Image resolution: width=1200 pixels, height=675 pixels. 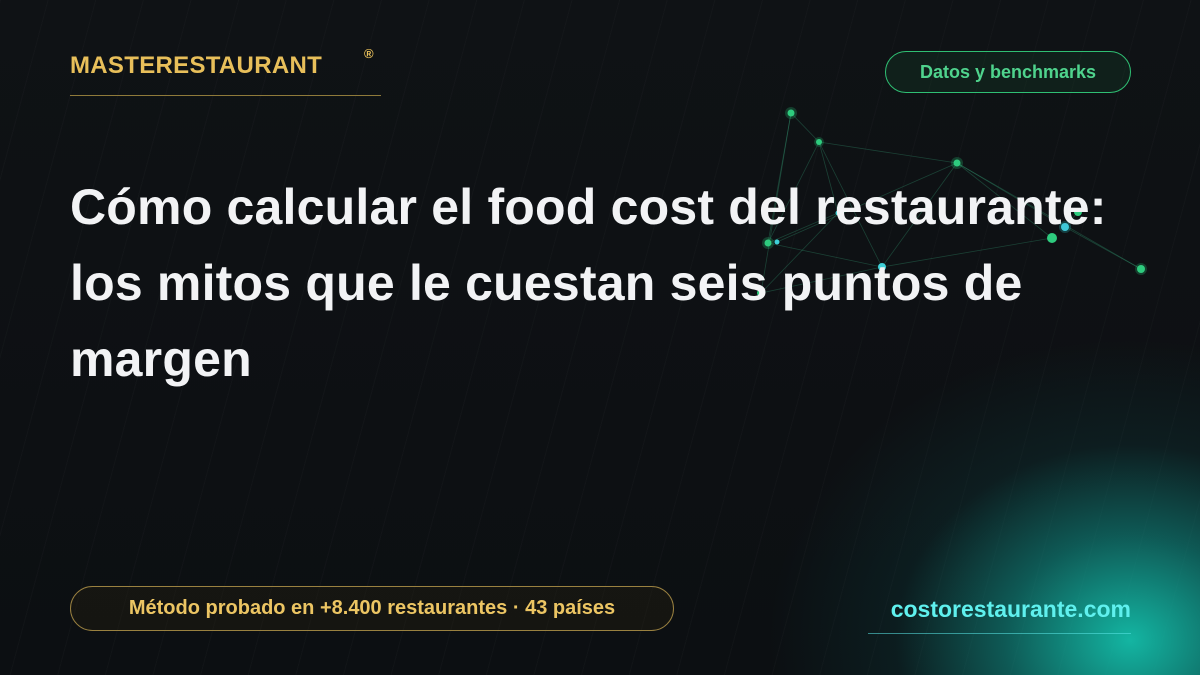 I want to click on brand-logo: MASTERESTAURANT ®, so click(x=225, y=71).